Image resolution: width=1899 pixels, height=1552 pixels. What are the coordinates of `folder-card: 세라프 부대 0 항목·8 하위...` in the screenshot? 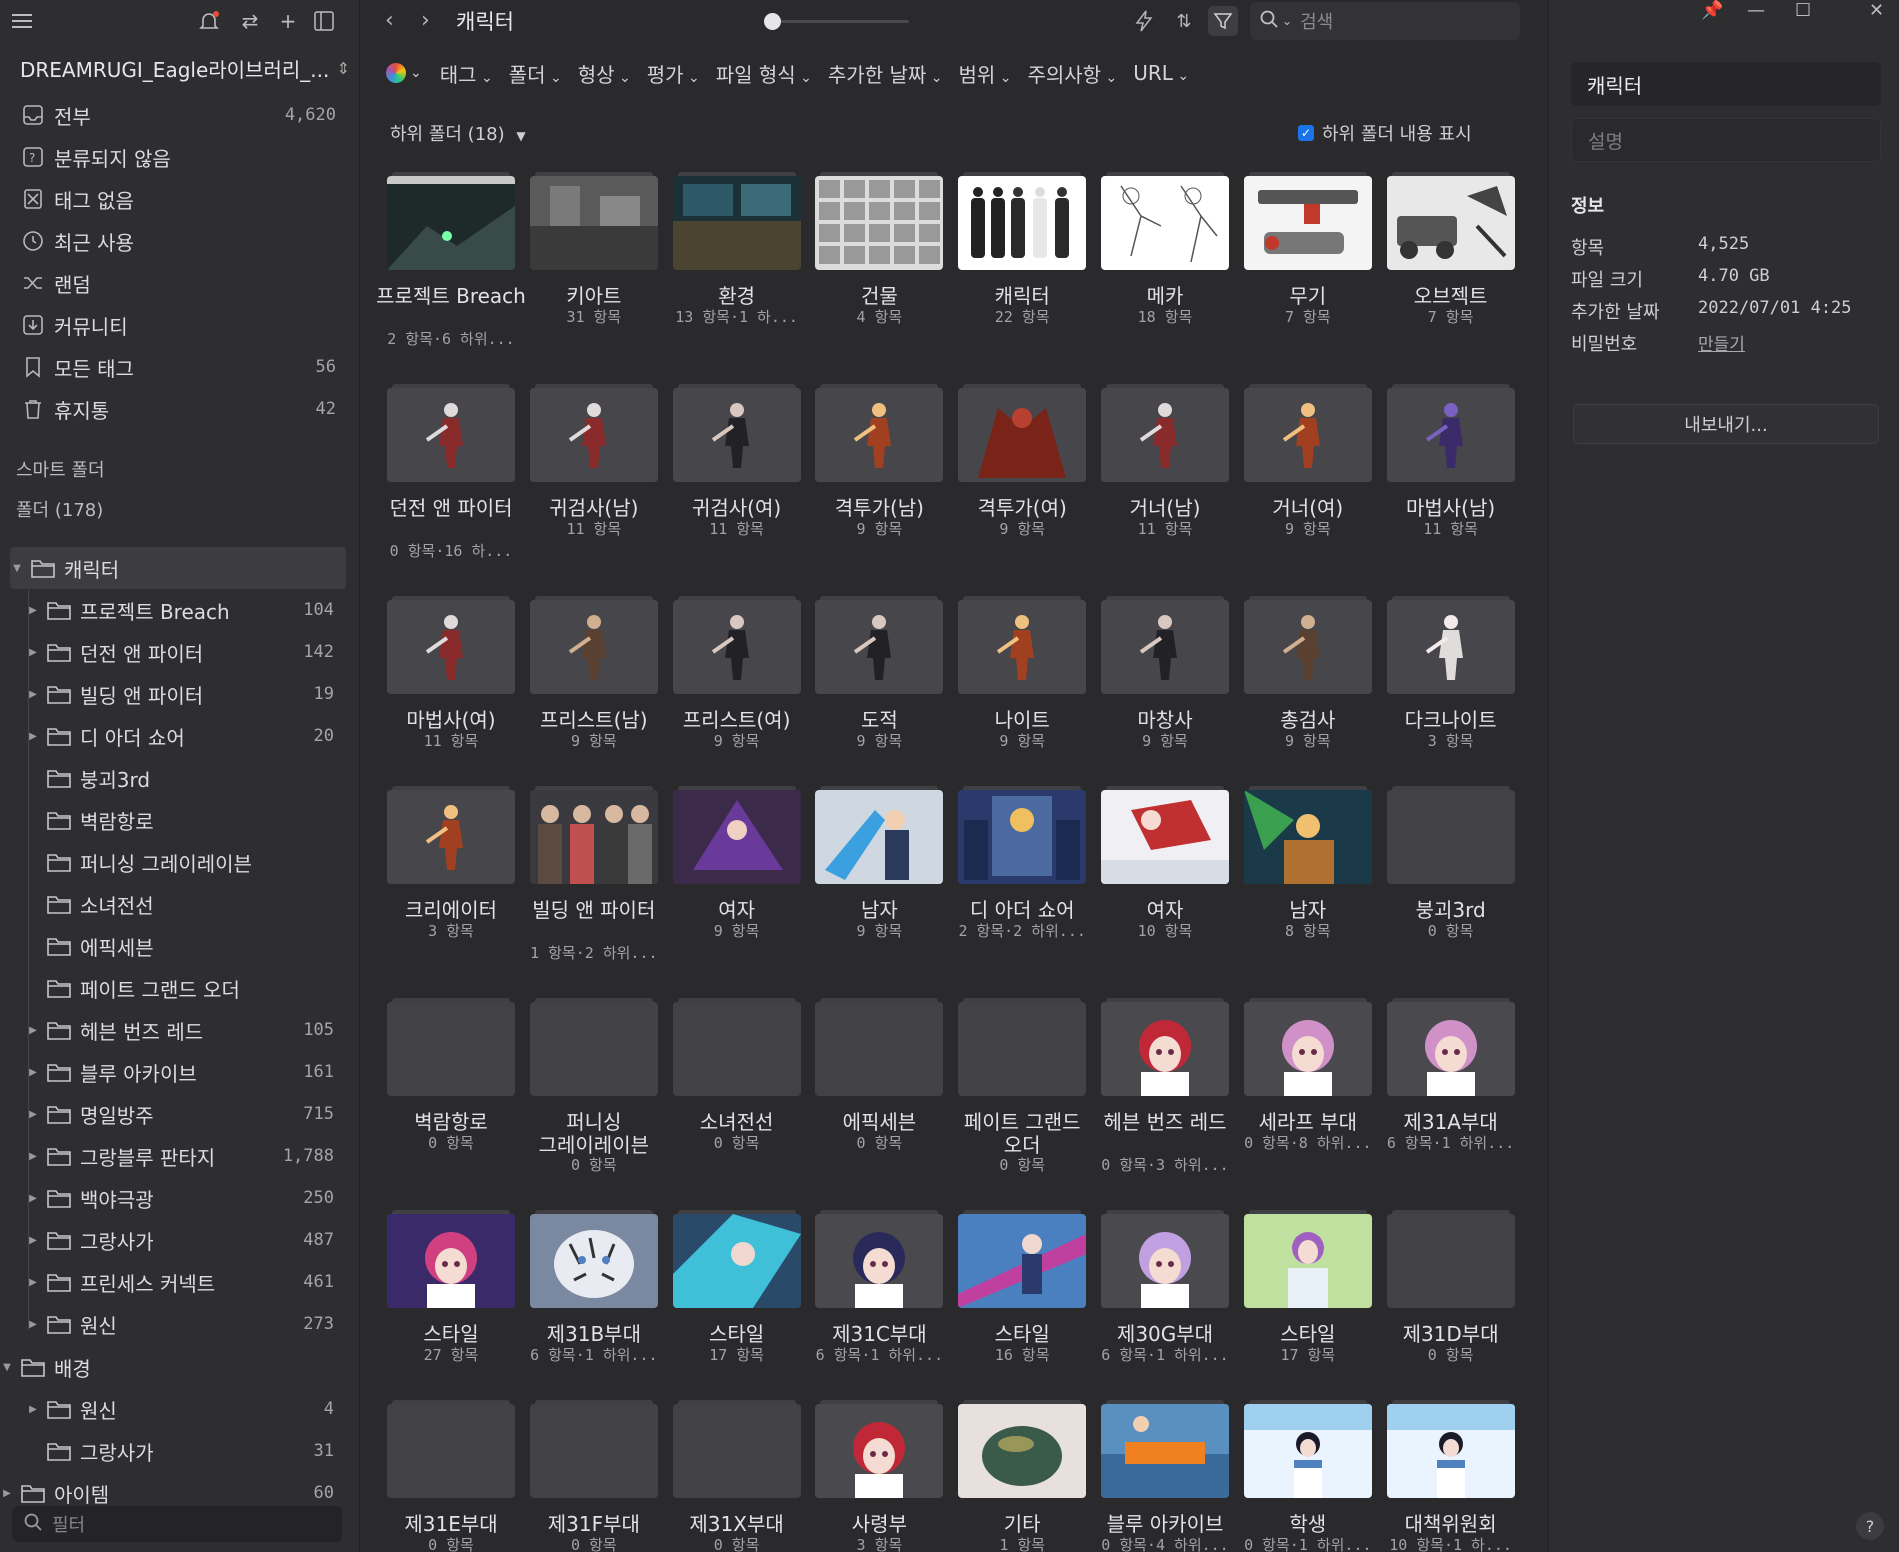 It's located at (1308, 1093).